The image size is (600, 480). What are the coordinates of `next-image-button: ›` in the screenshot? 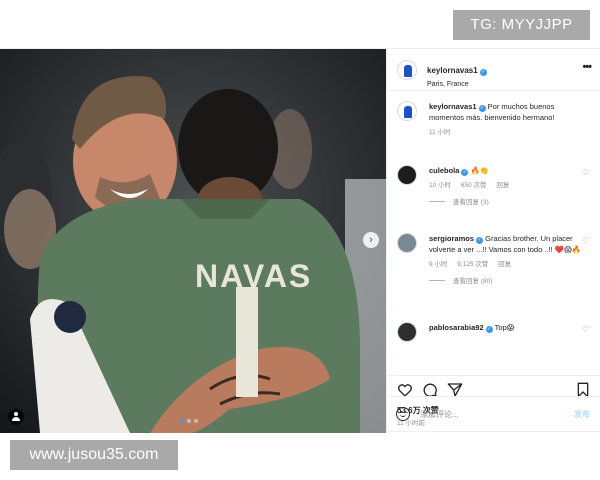 It's located at (371, 240).